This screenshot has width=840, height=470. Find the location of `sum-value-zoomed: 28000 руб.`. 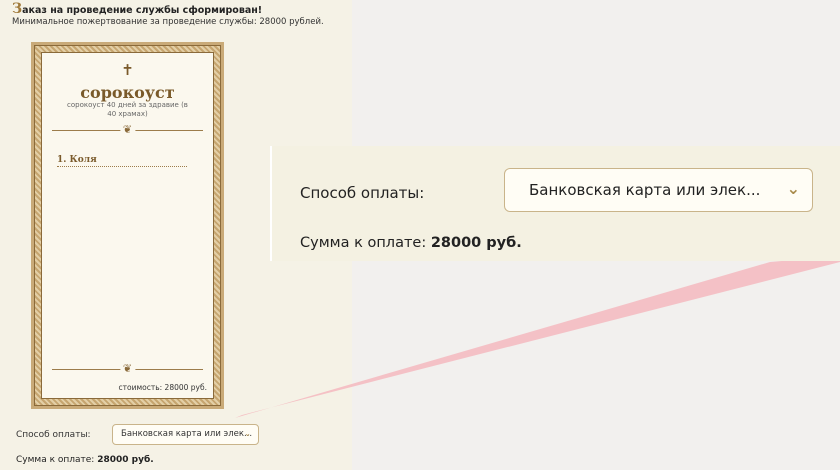

sum-value-zoomed: 28000 руб. is located at coordinates (476, 243).